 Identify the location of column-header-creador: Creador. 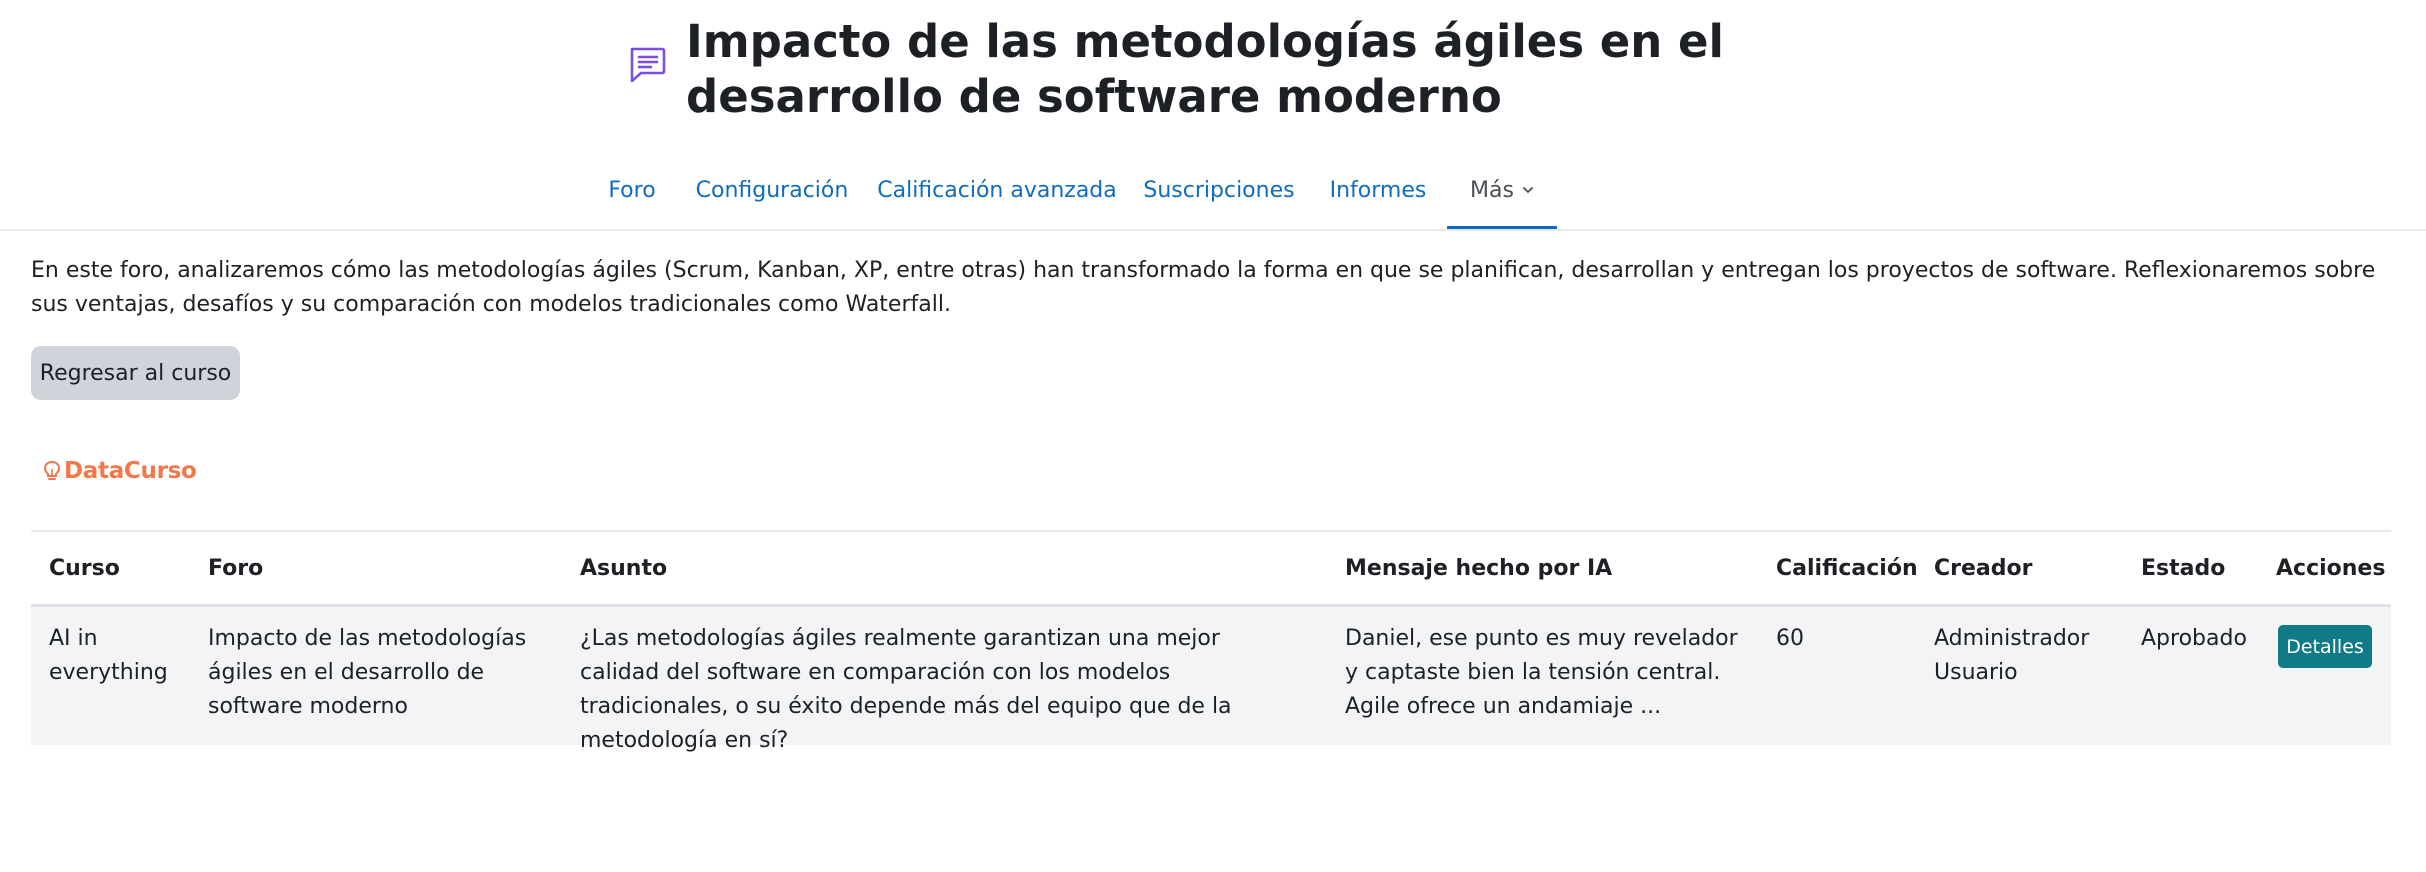
(1983, 568).